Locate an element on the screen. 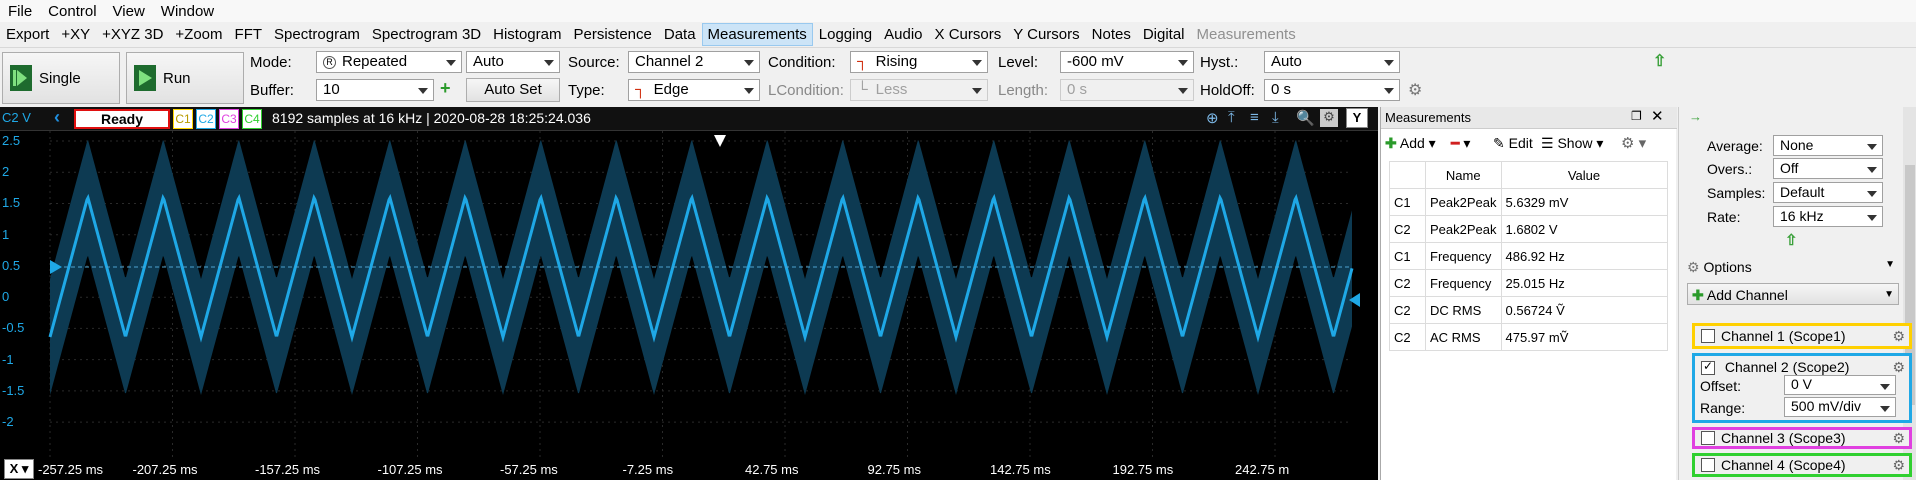  channel1-label: Channel 1 (Scope1) is located at coordinates (1783, 336).